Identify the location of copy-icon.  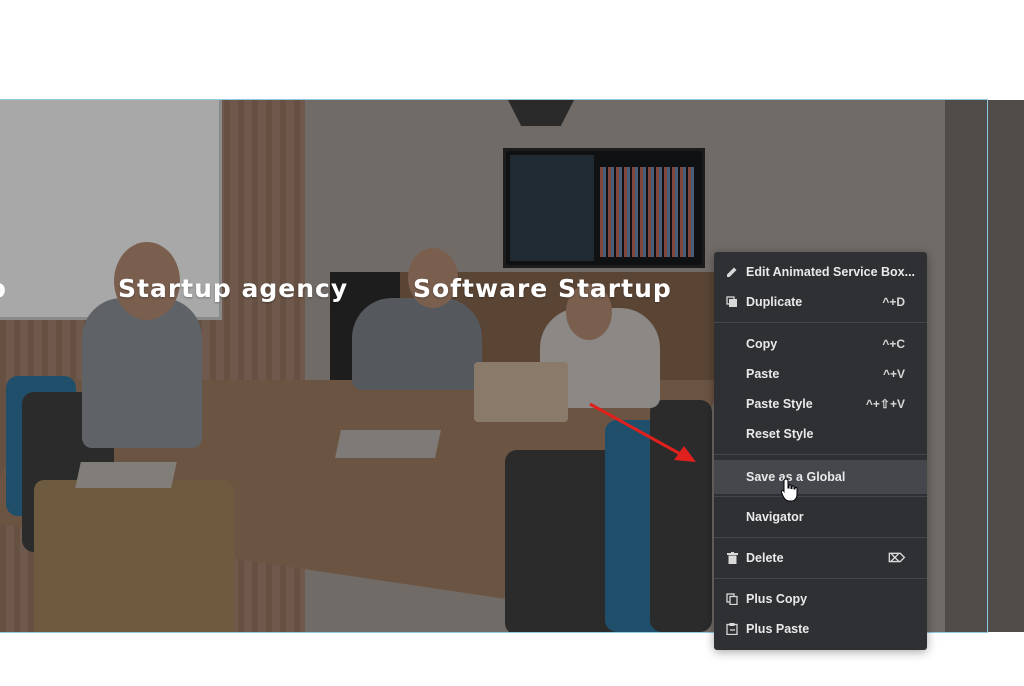
(732, 599).